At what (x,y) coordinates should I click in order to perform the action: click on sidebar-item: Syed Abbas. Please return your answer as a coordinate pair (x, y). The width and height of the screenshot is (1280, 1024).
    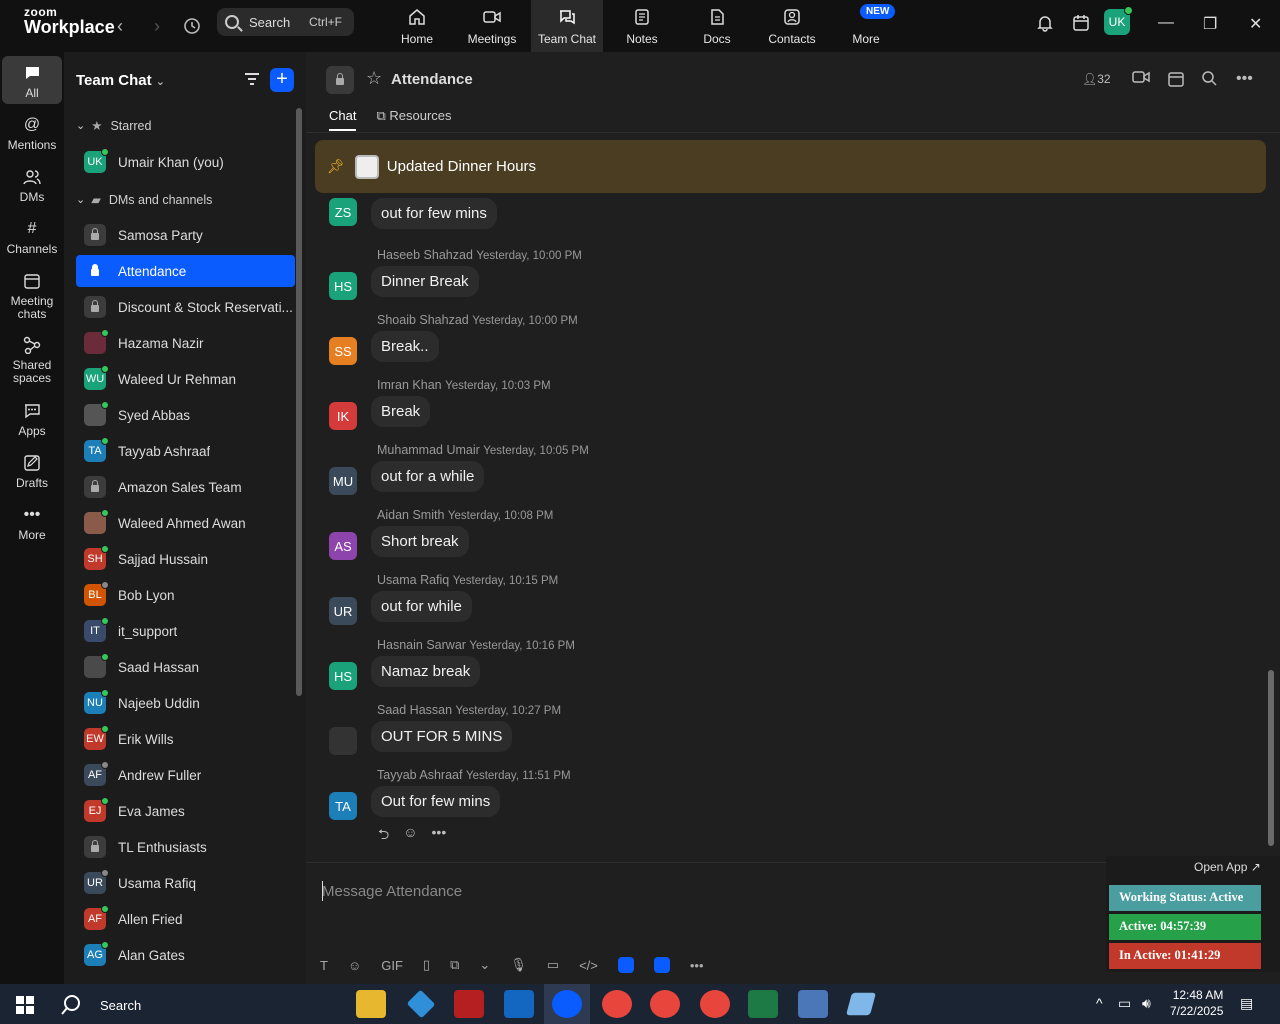
    Looking at the image, I should click on (185, 415).